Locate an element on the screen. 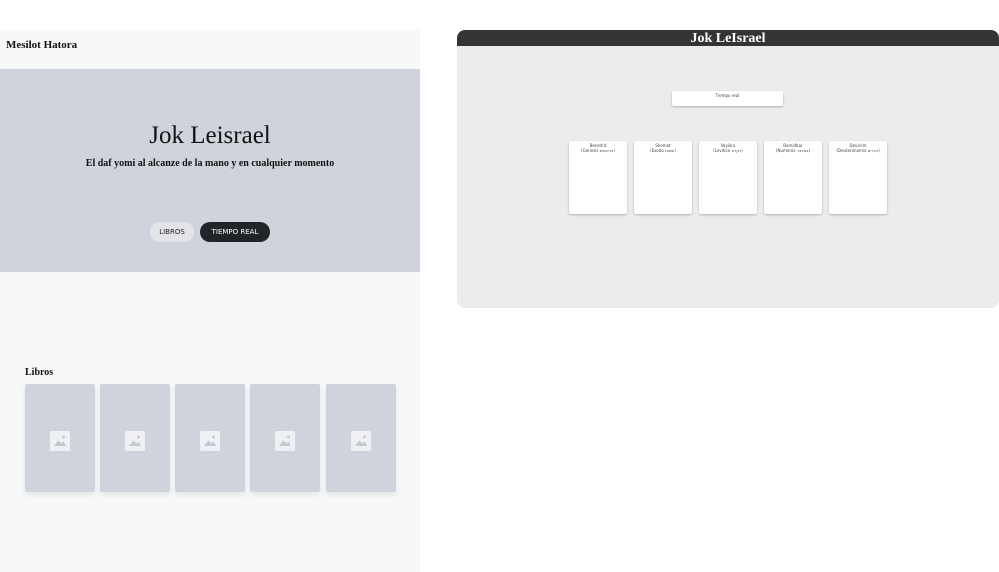  tiempo-real-button: TIEMPO REAL is located at coordinates (235, 232).